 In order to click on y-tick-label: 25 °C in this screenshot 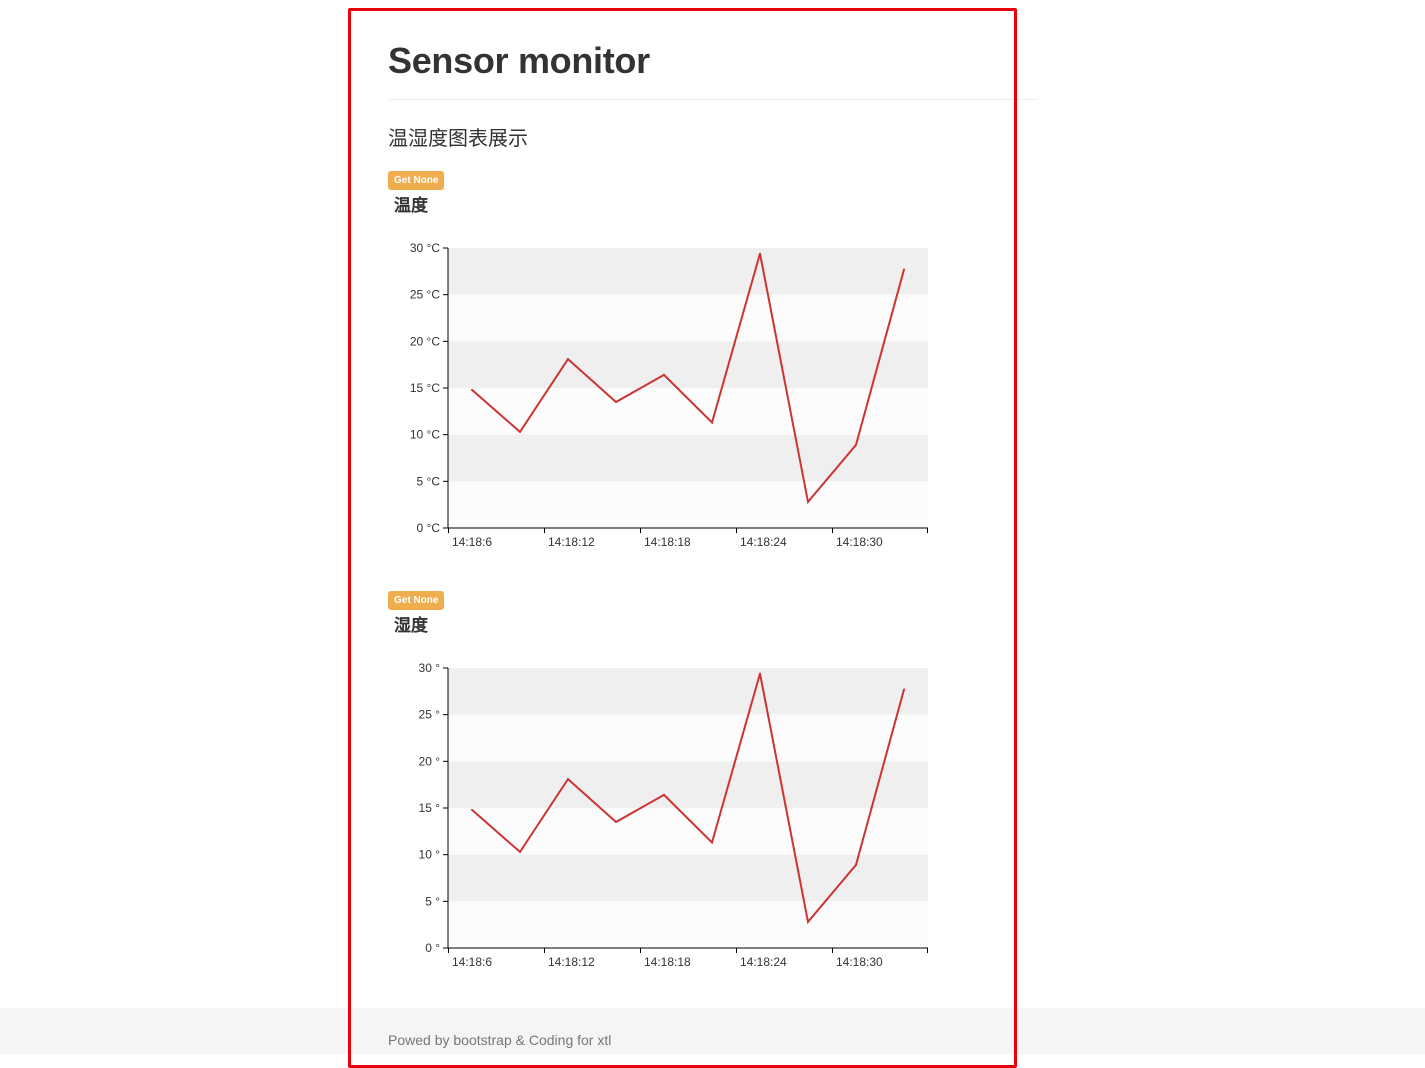, I will do `click(425, 295)`.